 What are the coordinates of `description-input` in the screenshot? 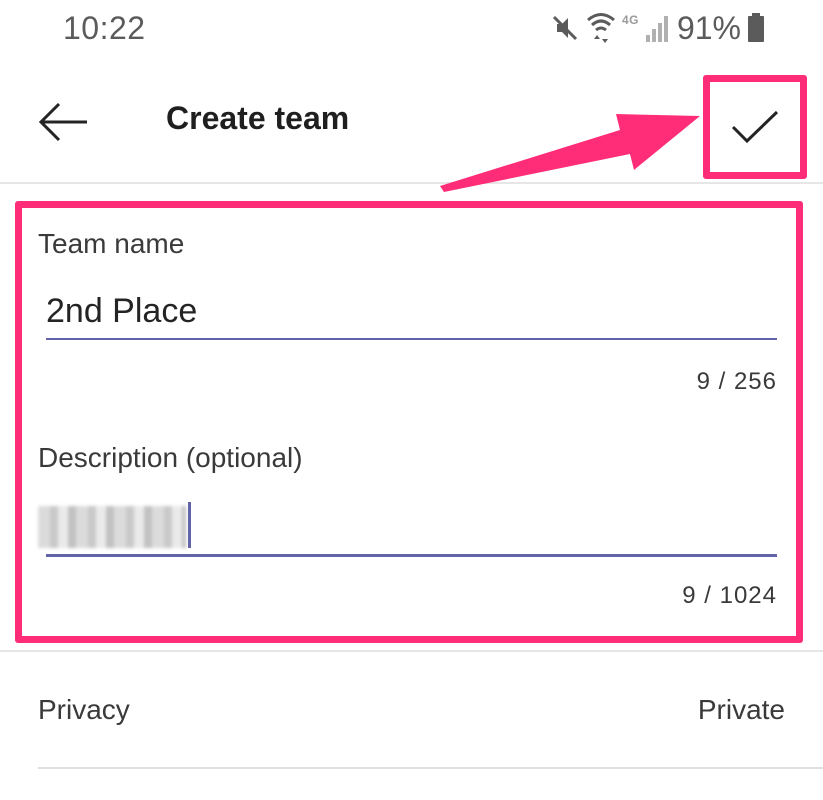 It's located at (407, 528).